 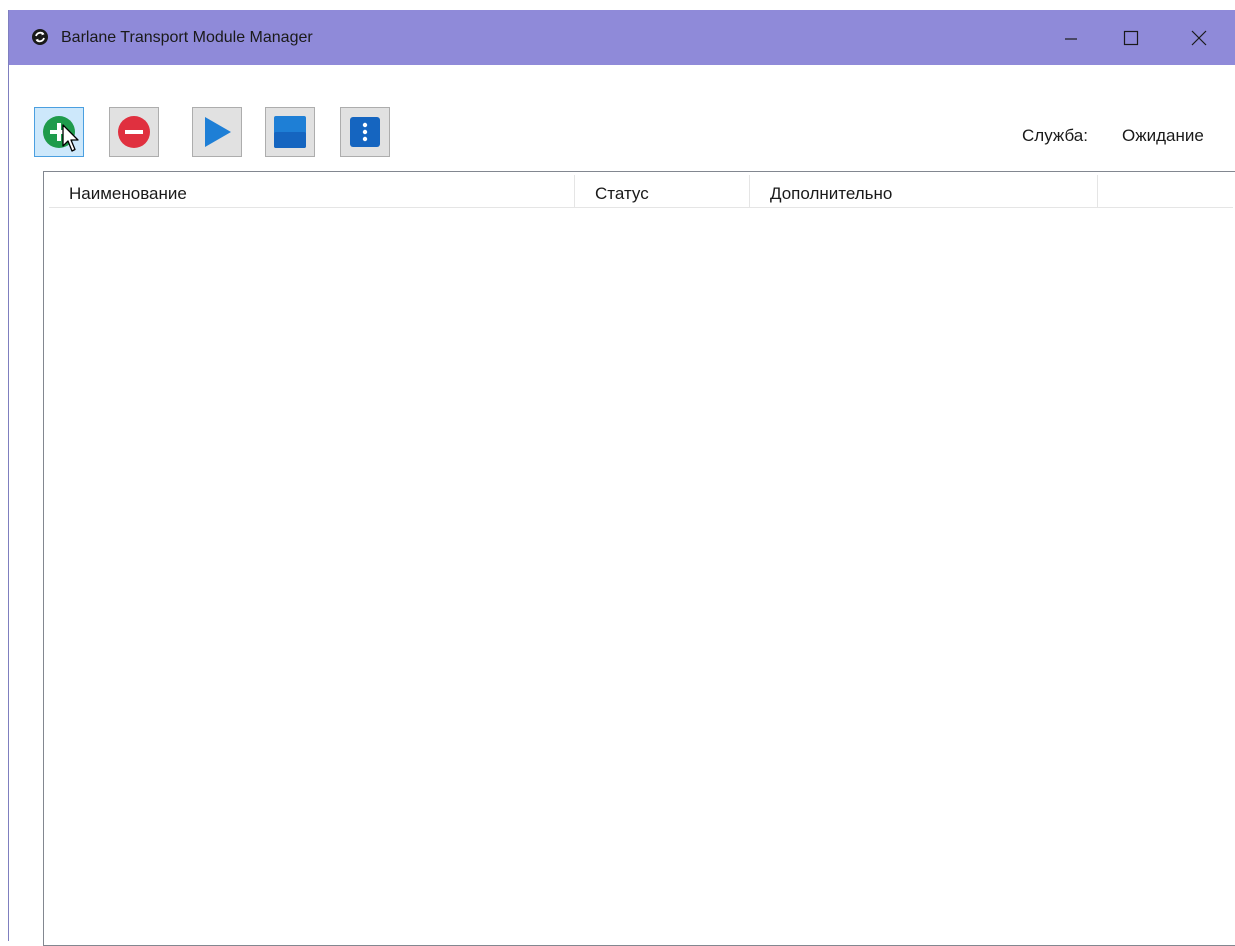 I want to click on maximize-icon, so click(x=1131, y=37).